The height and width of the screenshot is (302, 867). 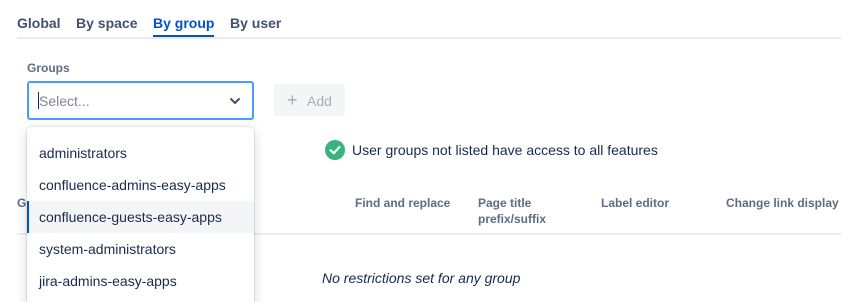 What do you see at coordinates (319, 101) in the screenshot?
I see `add-button-label: Add` at bounding box center [319, 101].